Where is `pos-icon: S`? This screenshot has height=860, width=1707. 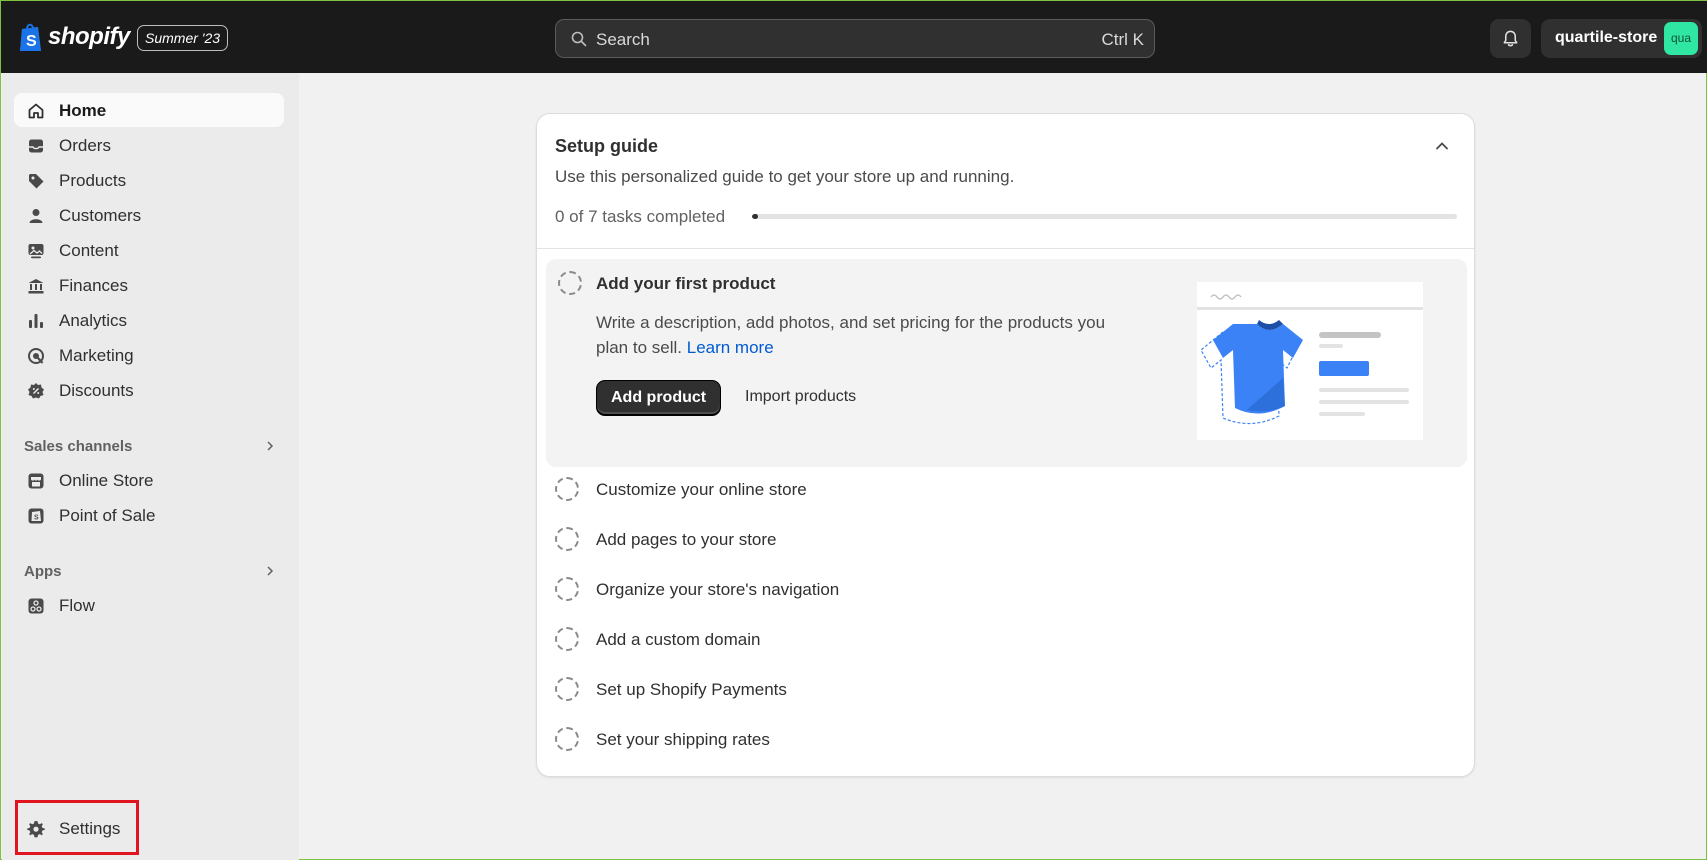 pos-icon: S is located at coordinates (36, 516).